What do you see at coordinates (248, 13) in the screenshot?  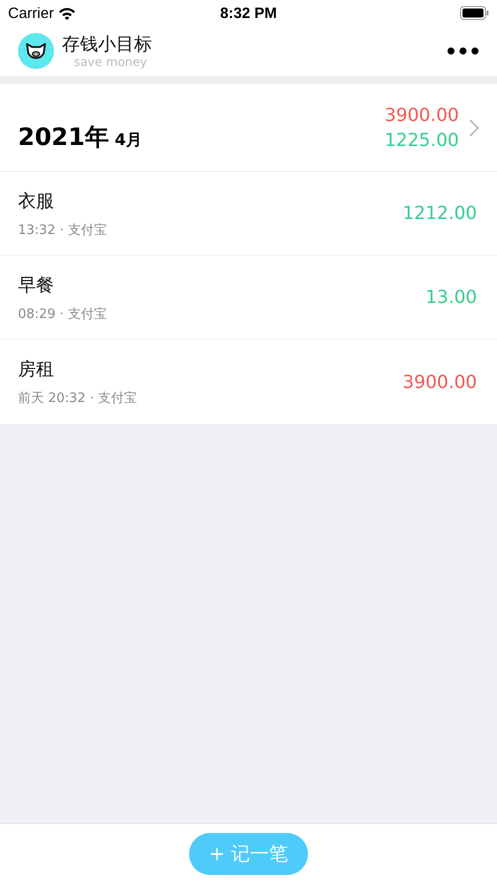 I see `clock-time: 8:32 PM` at bounding box center [248, 13].